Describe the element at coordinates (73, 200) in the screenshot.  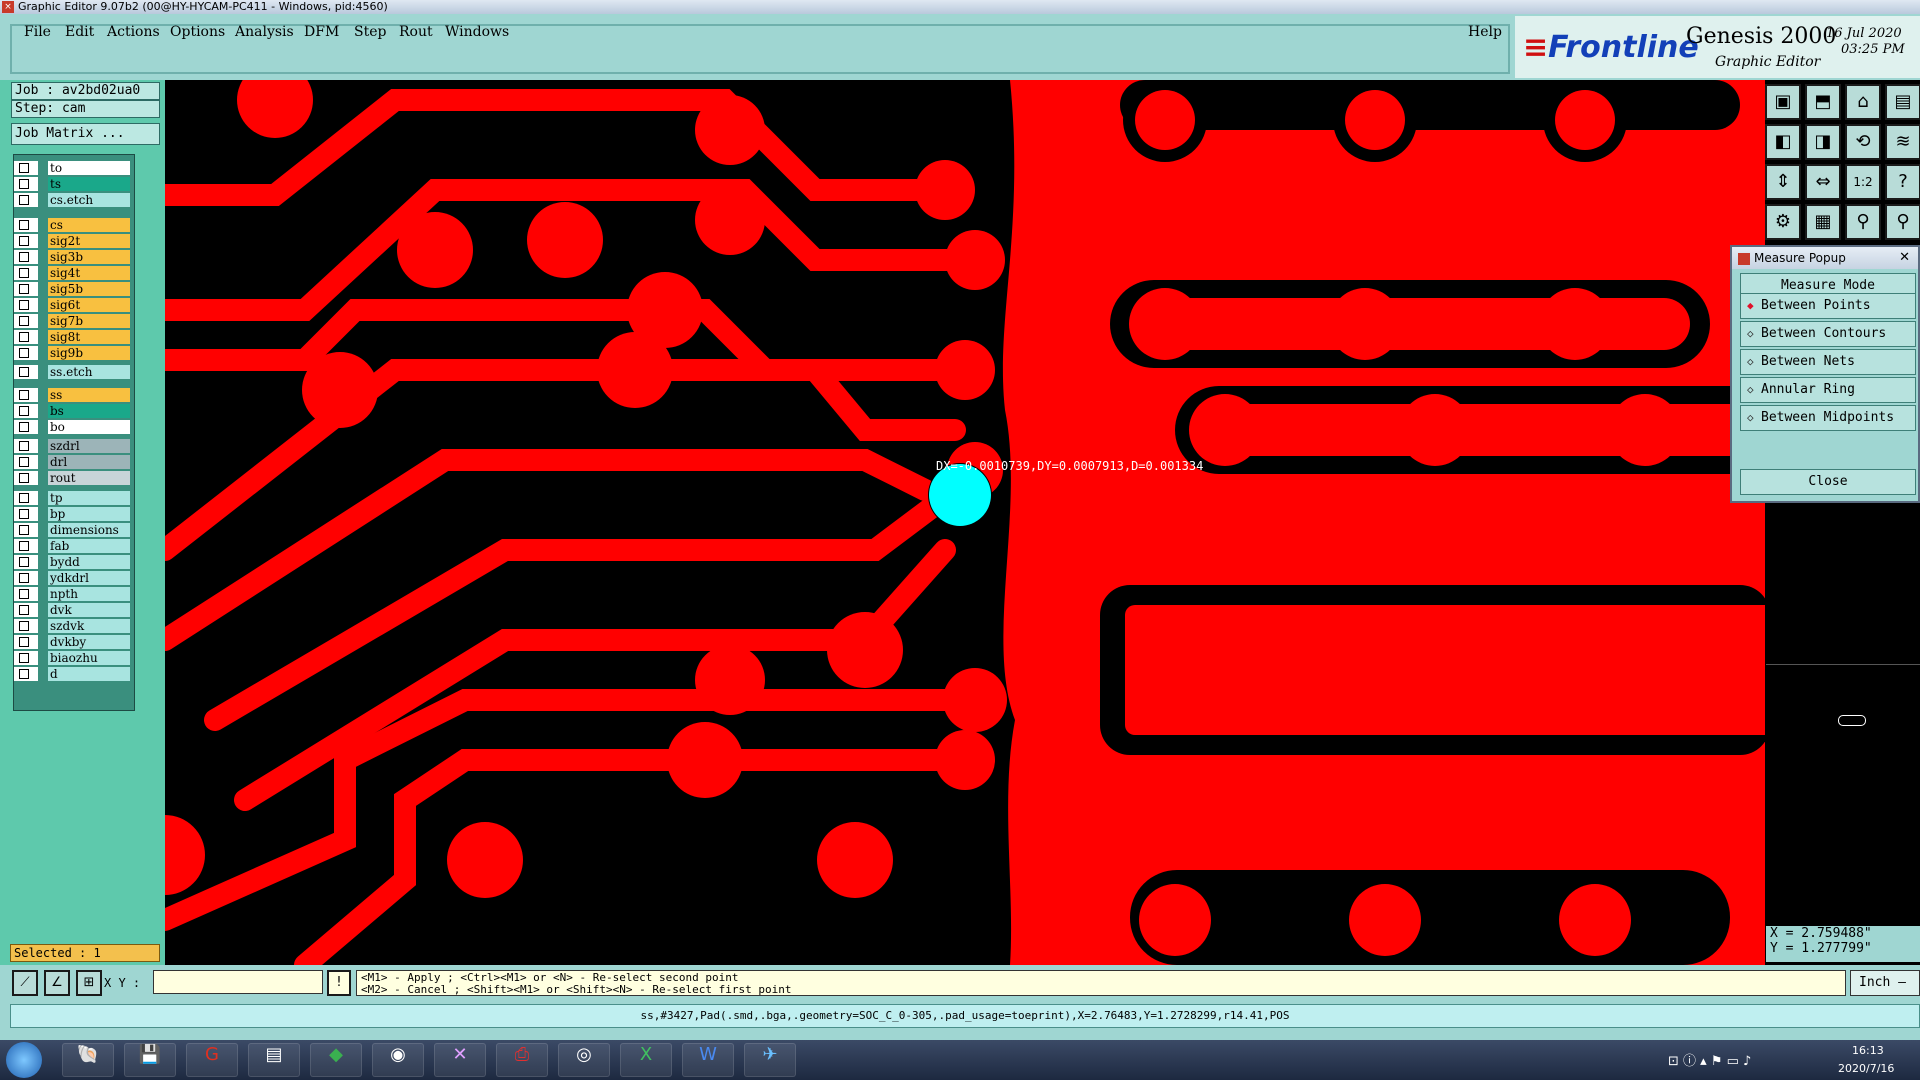
I see `layer-row: cs.etch` at that location.